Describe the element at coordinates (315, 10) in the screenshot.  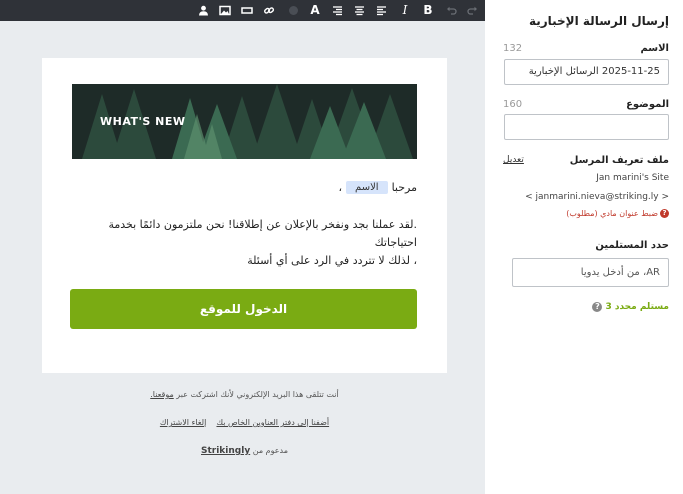
I see `font-size-icon: A` at that location.